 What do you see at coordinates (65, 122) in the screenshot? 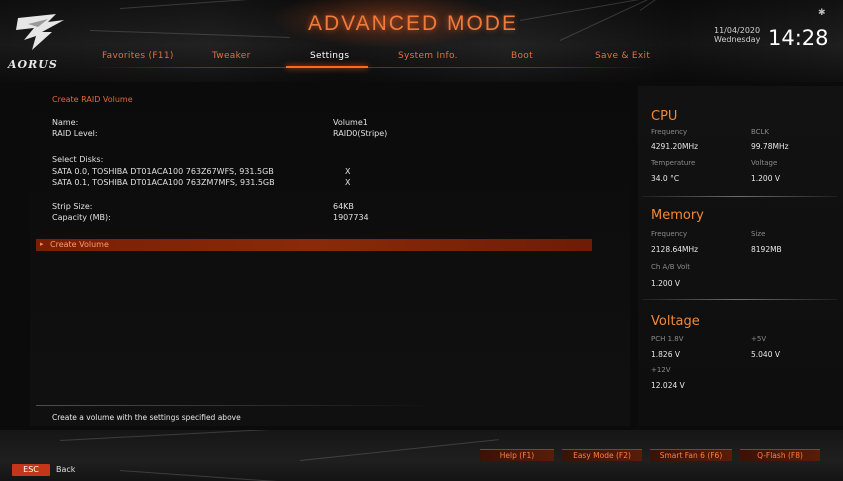
I see `name-label: Name:` at bounding box center [65, 122].